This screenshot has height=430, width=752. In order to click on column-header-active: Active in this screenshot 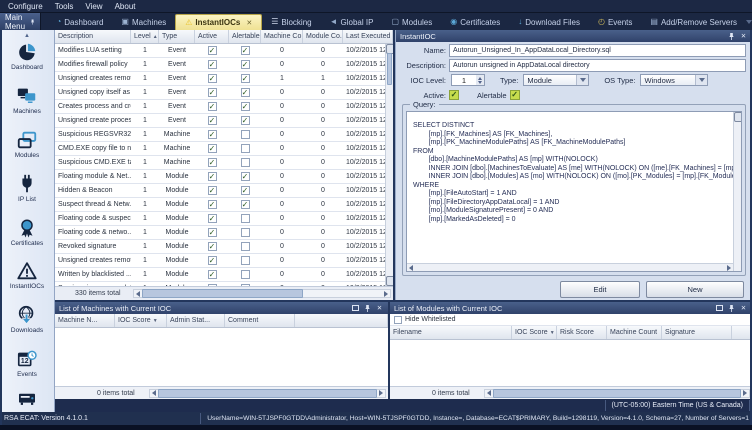, I will do `click(212, 36)`.